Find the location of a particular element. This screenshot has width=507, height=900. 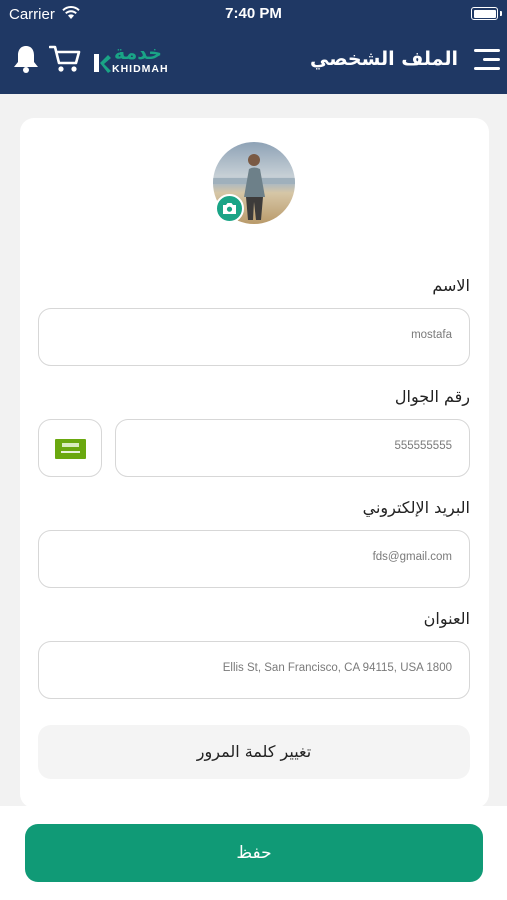

logo-english-text: KHIDMAH is located at coordinates (140, 69).